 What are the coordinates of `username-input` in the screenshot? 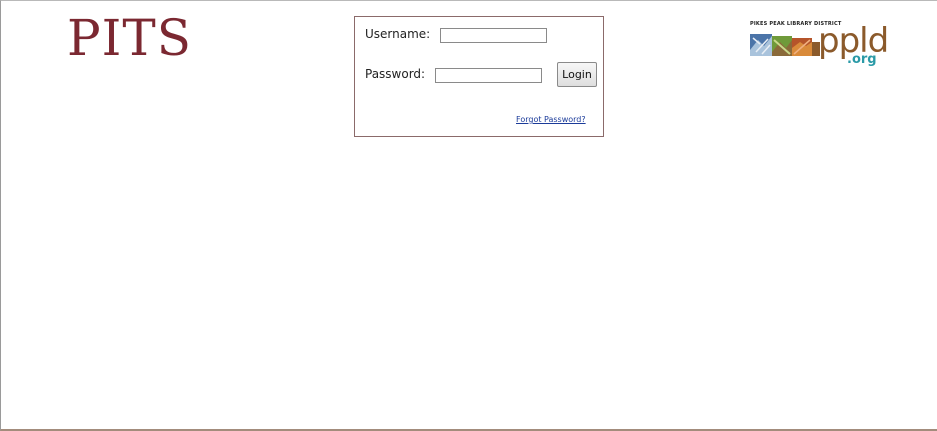 It's located at (493, 35).